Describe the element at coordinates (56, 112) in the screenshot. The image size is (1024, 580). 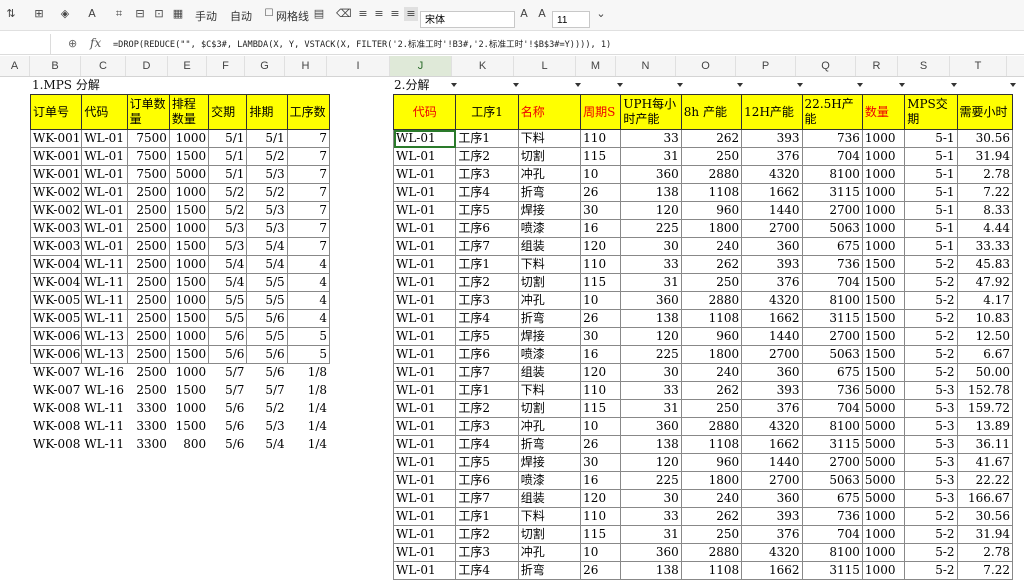
I see `mps-header-cell: 订单号` at that location.